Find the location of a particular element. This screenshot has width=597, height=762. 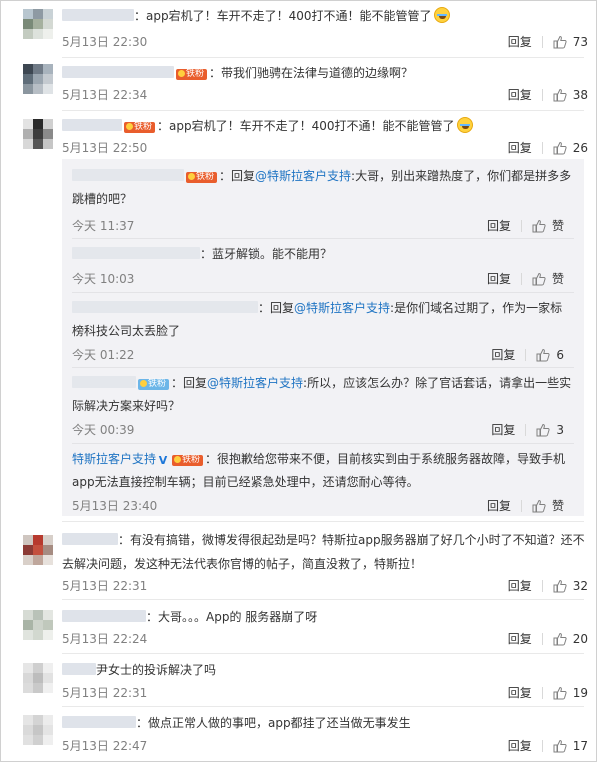

like-button: 3 is located at coordinates (550, 430).